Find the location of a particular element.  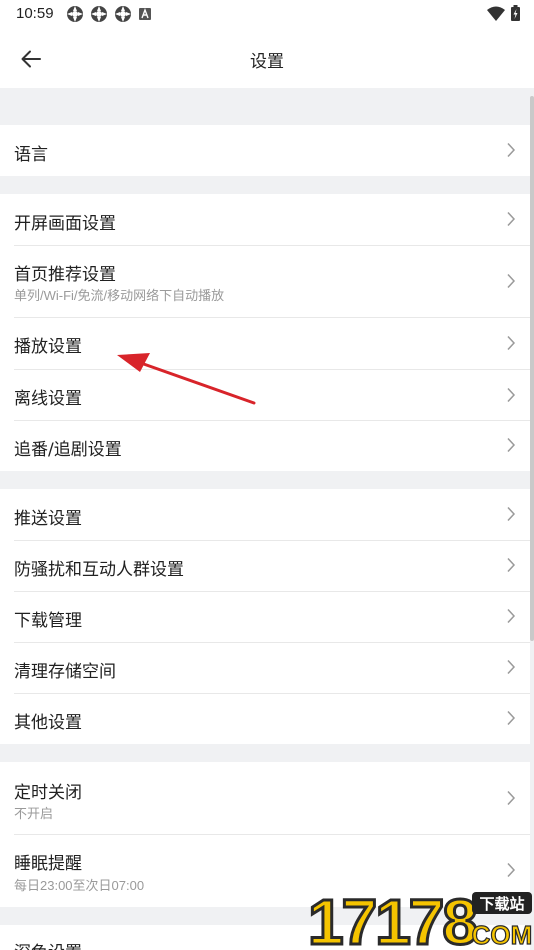

settings-item-label: 开屏画面设置 is located at coordinates (65, 224).